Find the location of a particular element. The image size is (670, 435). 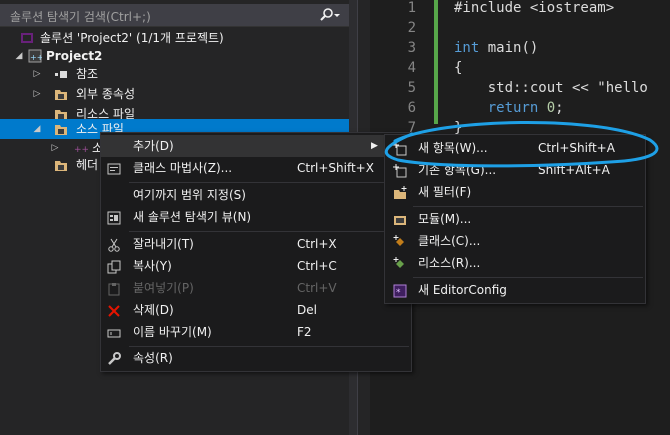

menu-item-label: 삭제(D) is located at coordinates (153, 310).